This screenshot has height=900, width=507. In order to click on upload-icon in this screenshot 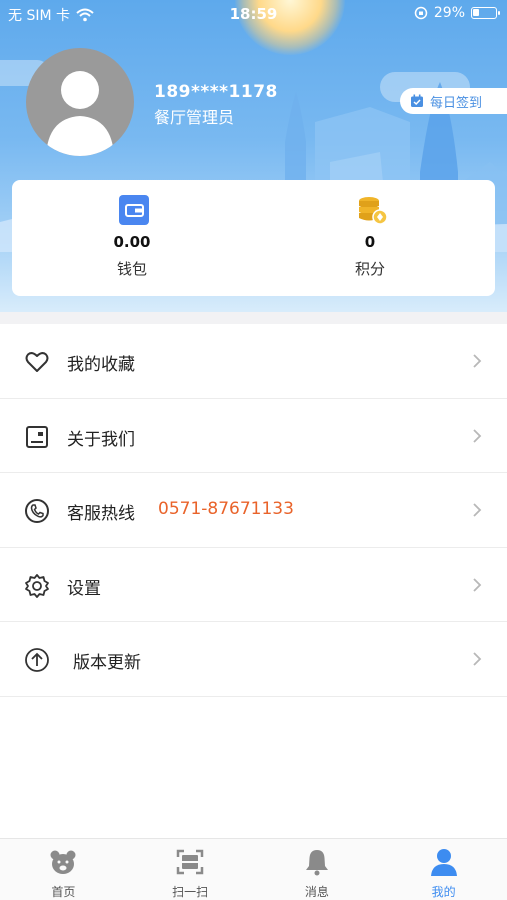, I will do `click(37, 660)`.